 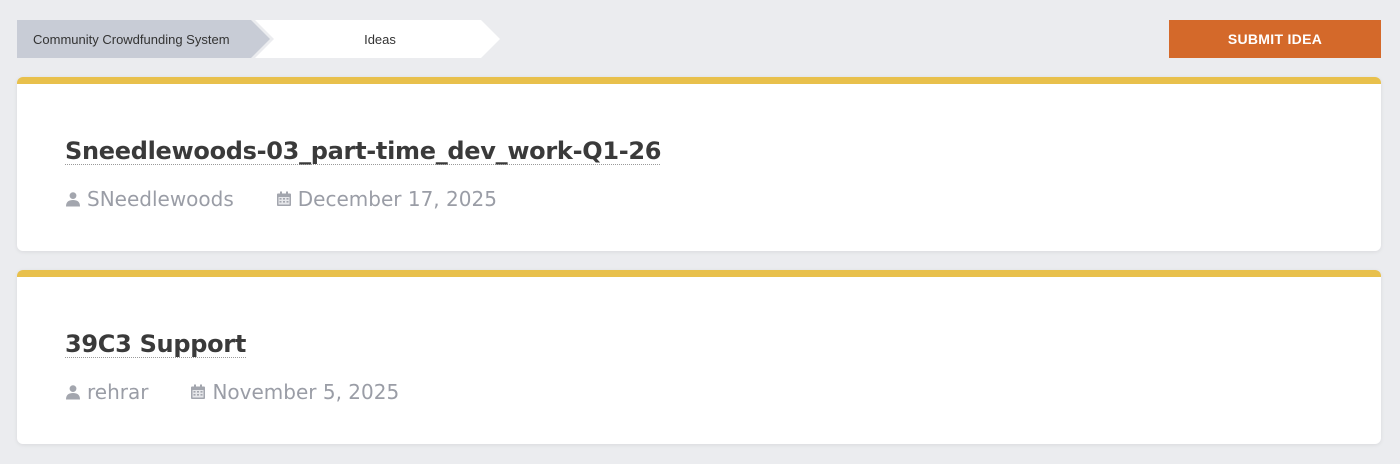 I want to click on idea-date: December 17, 2025, so click(x=386, y=199).